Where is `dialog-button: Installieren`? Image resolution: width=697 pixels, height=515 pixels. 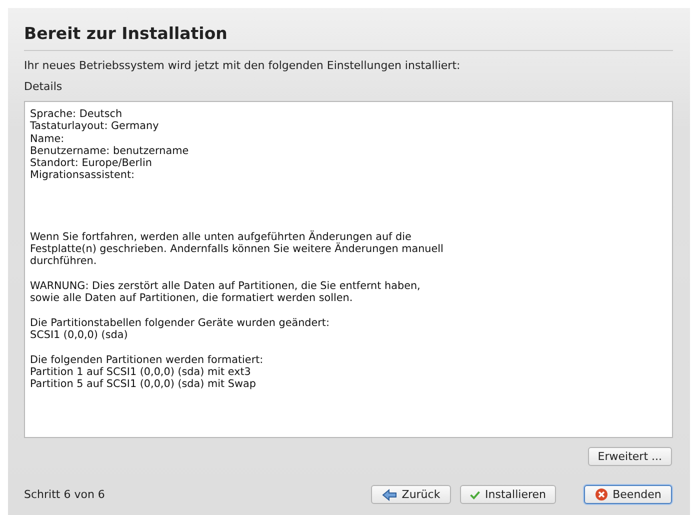 dialog-button: Installieren is located at coordinates (508, 494).